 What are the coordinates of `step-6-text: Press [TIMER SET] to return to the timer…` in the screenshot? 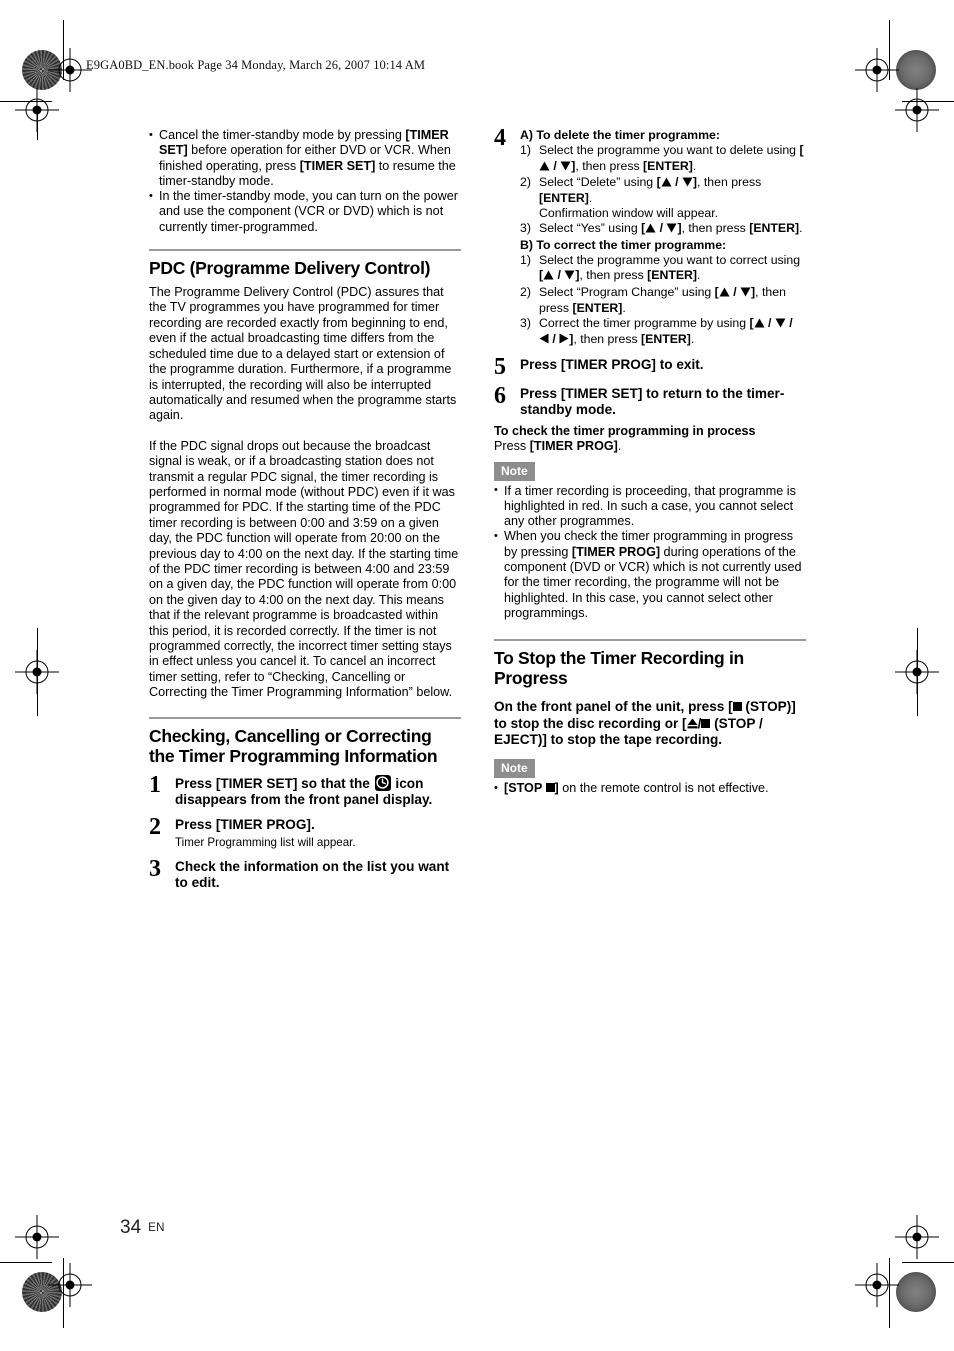 It's located at (652, 401).